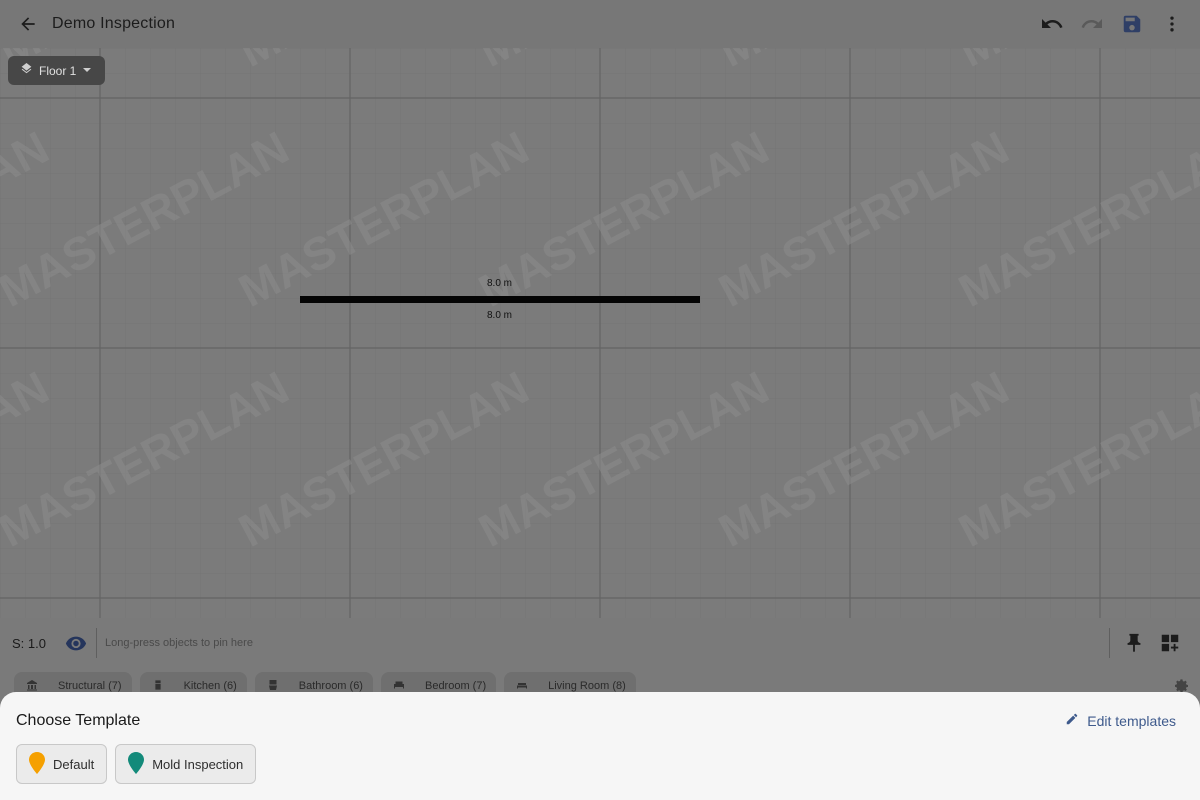 Image resolution: width=1200 pixels, height=800 pixels. Describe the element at coordinates (600, 24) in the screenshot. I see `app-bar: Demo Inspection` at that location.